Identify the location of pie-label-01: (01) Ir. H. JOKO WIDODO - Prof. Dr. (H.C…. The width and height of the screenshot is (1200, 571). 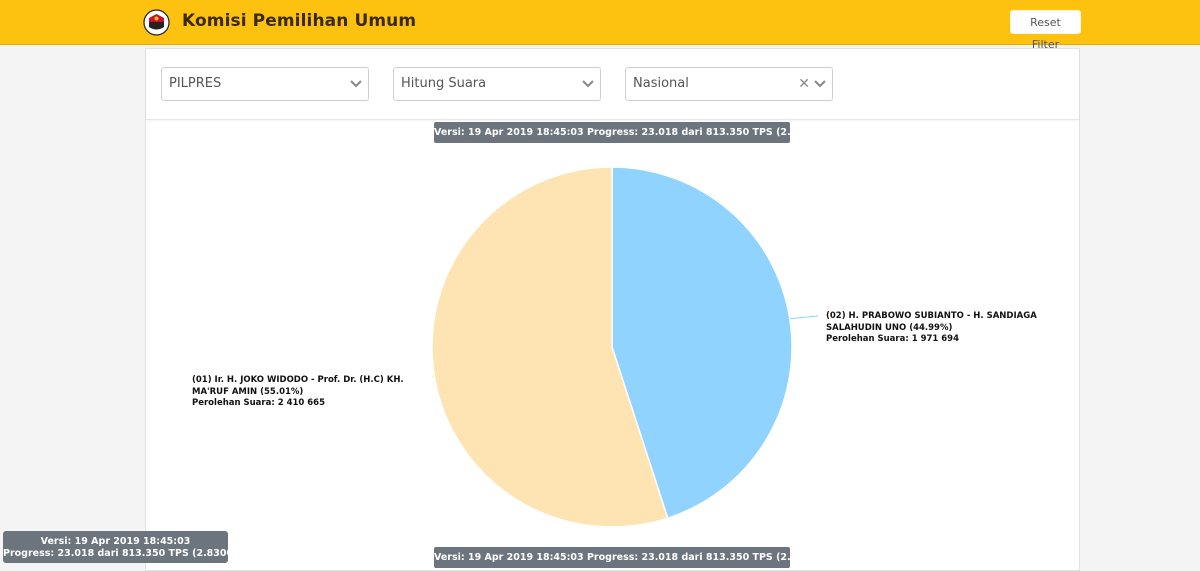
(298, 392).